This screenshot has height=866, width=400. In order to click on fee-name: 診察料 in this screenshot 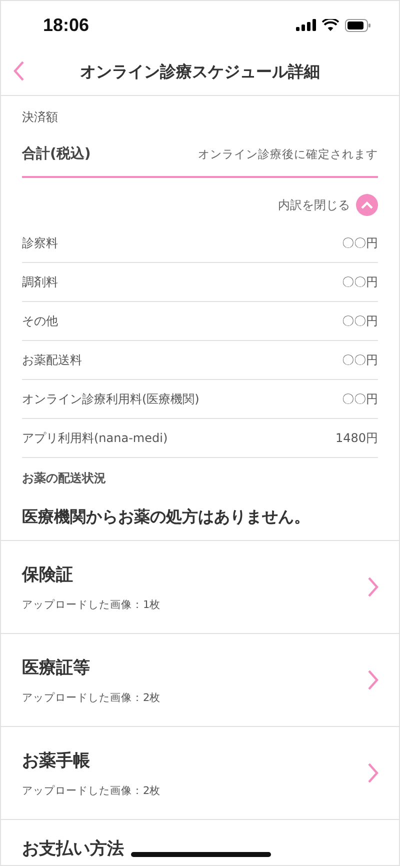, I will do `click(40, 243)`.